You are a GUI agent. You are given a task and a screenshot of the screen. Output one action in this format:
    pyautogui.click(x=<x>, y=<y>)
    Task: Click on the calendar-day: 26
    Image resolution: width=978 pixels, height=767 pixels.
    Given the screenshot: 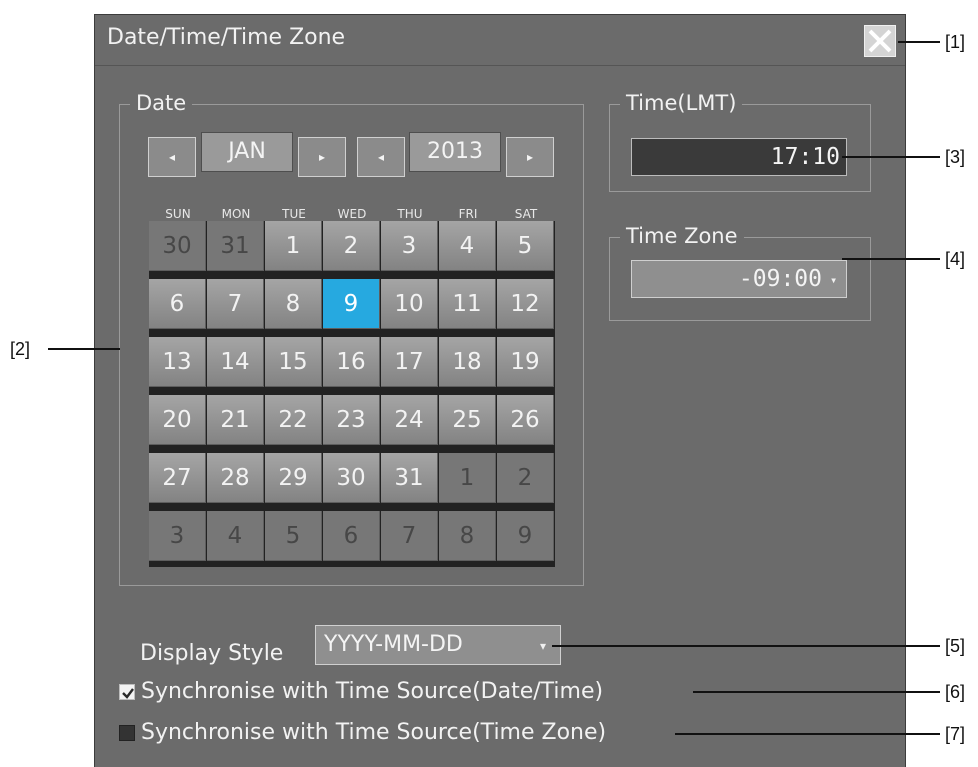 What is the action you would take?
    pyautogui.click(x=525, y=420)
    